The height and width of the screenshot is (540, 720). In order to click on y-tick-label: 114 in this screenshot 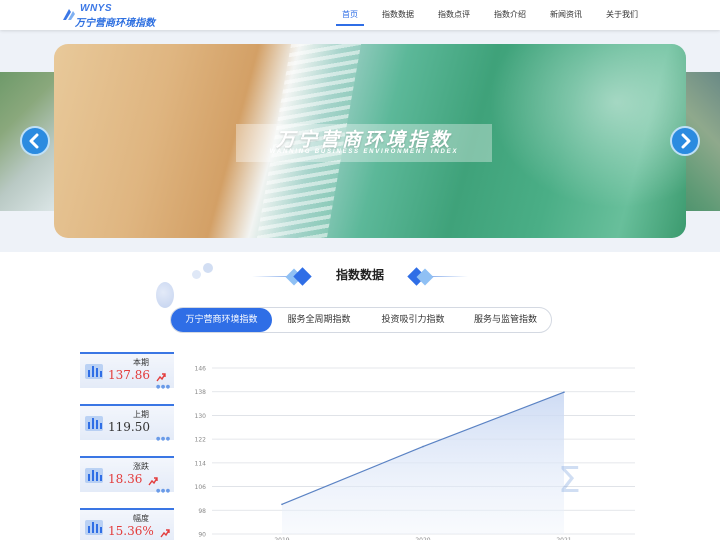, I will do `click(201, 463)`.